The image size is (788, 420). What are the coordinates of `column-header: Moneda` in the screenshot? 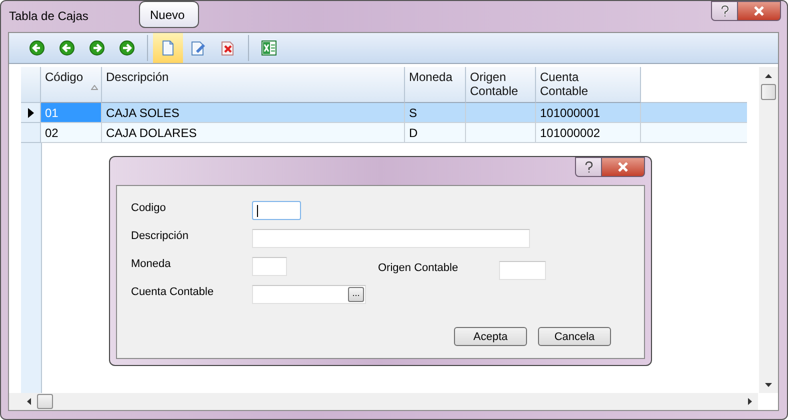 It's located at (435, 85).